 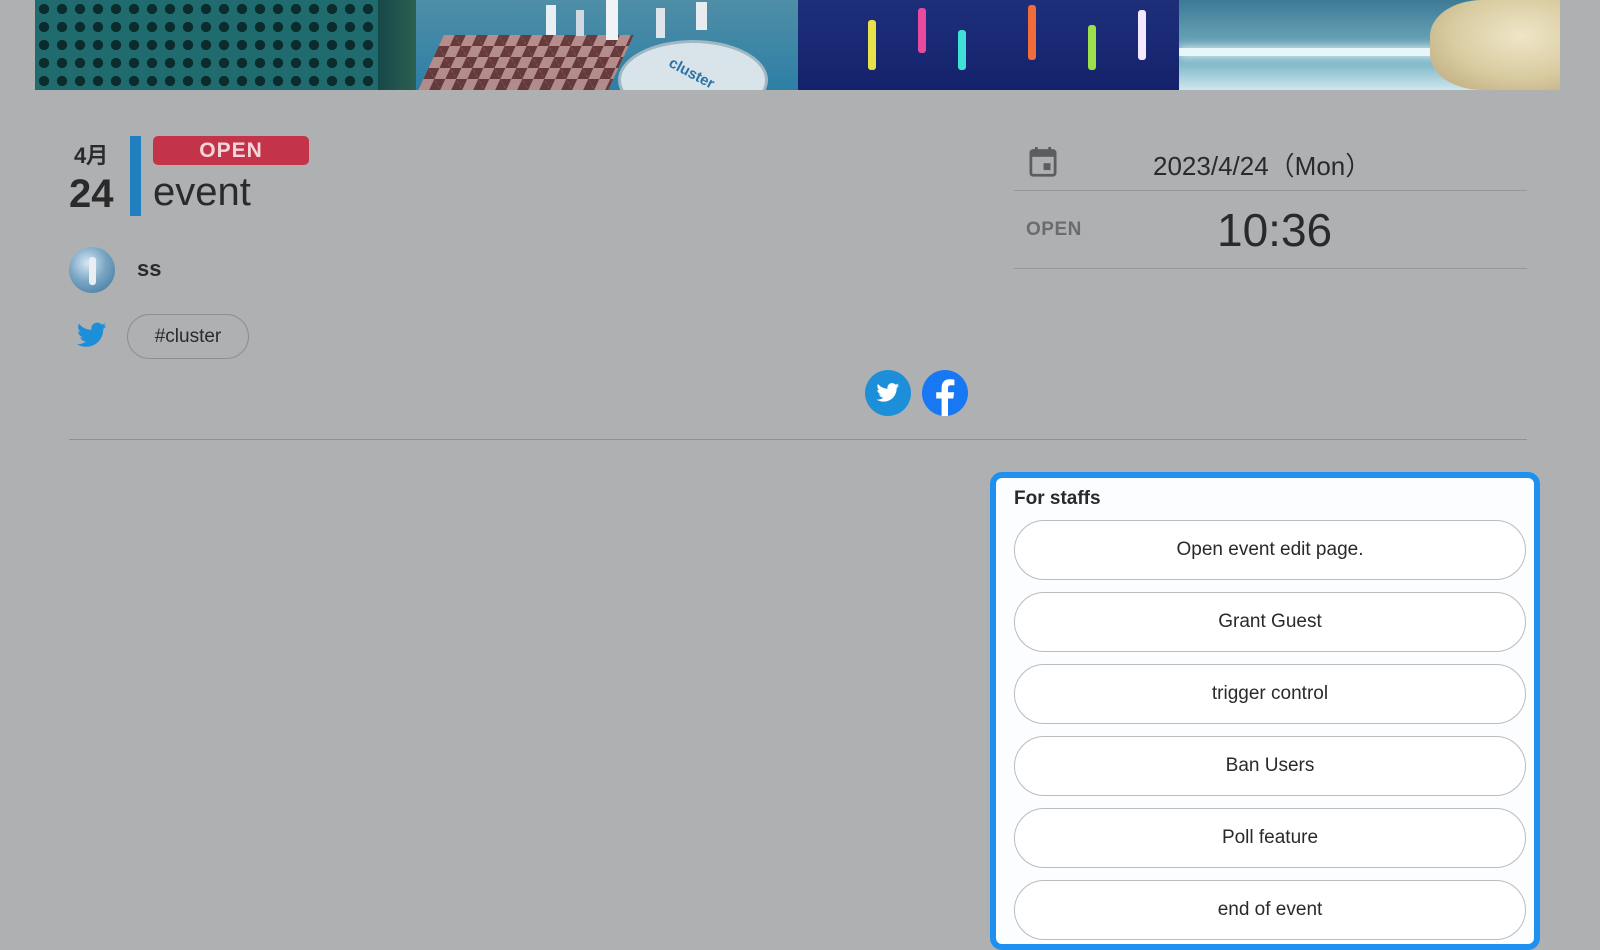 What do you see at coordinates (91, 155) in the screenshot?
I see `event-month: 4月` at bounding box center [91, 155].